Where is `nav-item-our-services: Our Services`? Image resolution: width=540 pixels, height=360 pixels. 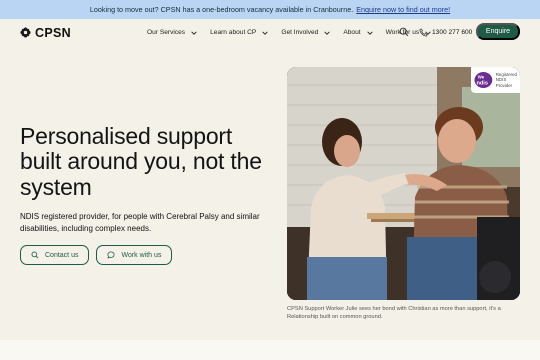
nav-item-our-services: Our Services is located at coordinates (172, 33).